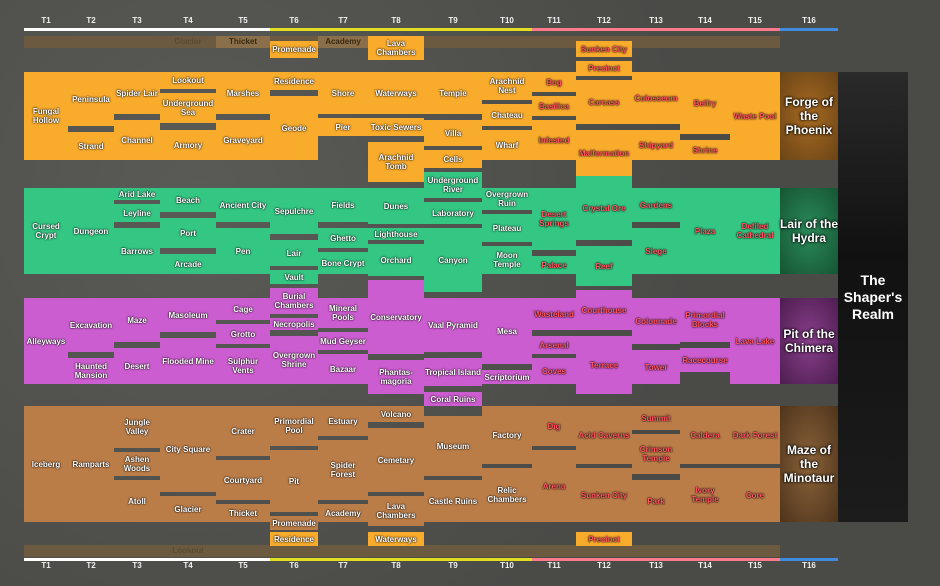 This screenshot has width=940, height=586. I want to click on map-primordial-blocks: Primordial Blocks, so click(705, 320).